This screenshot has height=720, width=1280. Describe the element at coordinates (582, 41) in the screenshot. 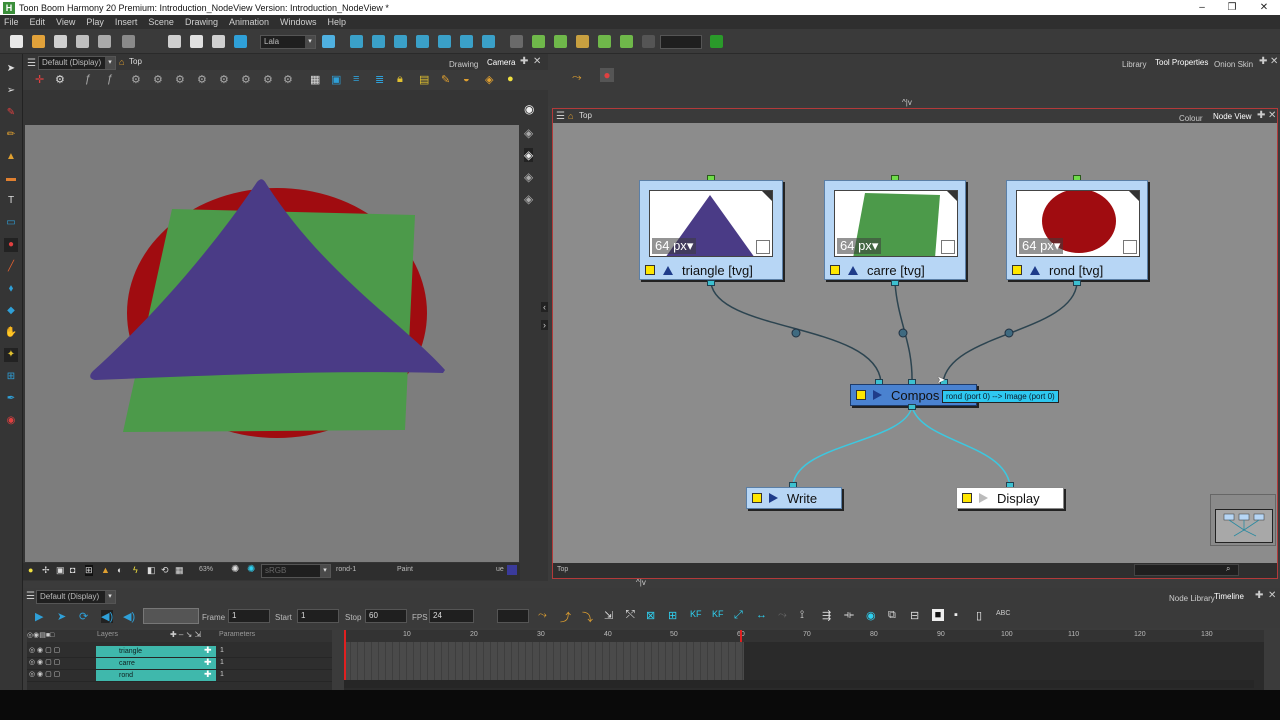

I see `envelope-icon` at that location.